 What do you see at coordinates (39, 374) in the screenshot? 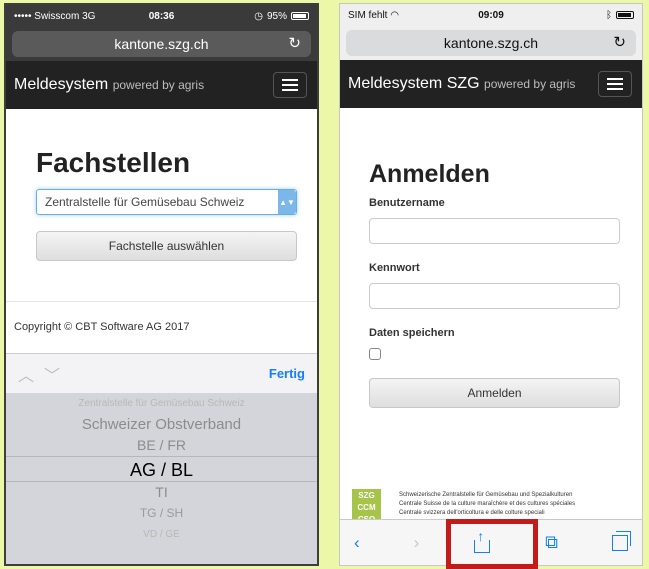
I see `picker-nav-arrows: ︿ ﹀` at bounding box center [39, 374].